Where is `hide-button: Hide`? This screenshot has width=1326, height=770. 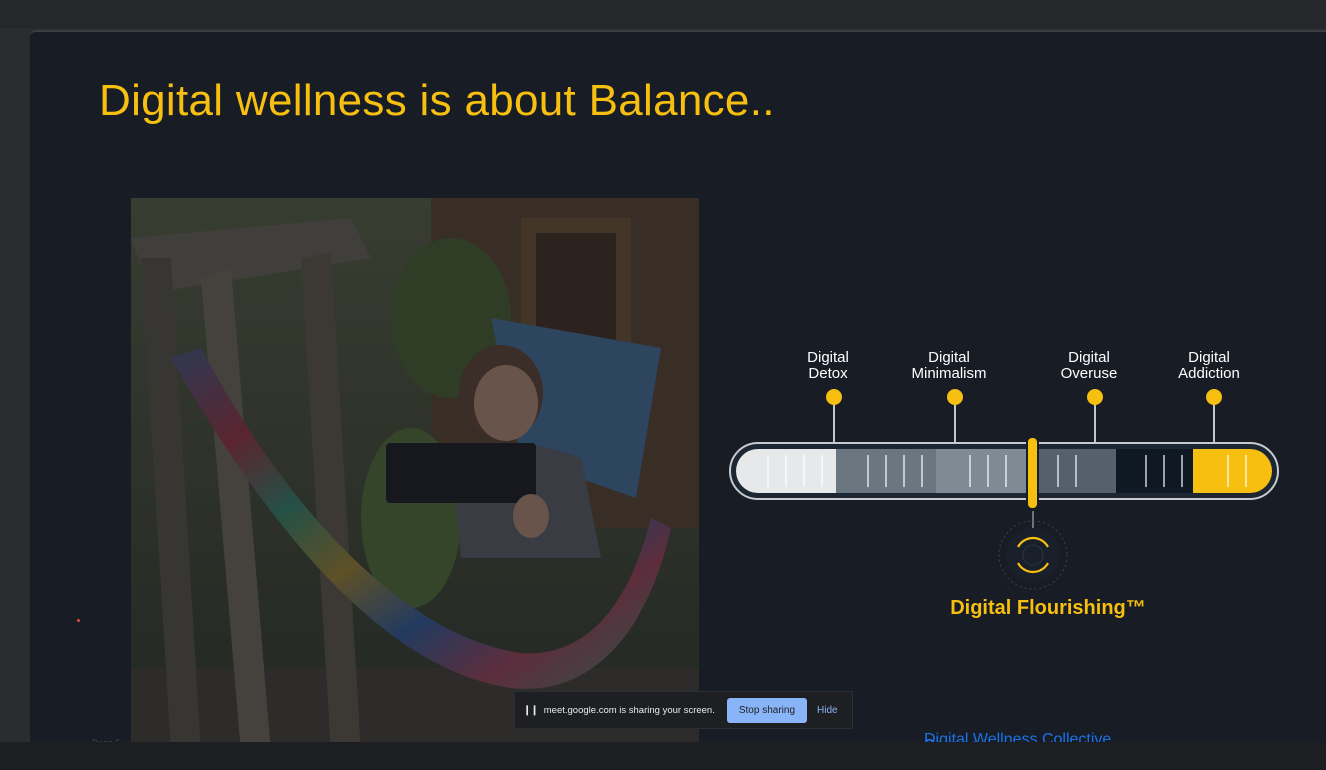
hide-button: Hide is located at coordinates (827, 710).